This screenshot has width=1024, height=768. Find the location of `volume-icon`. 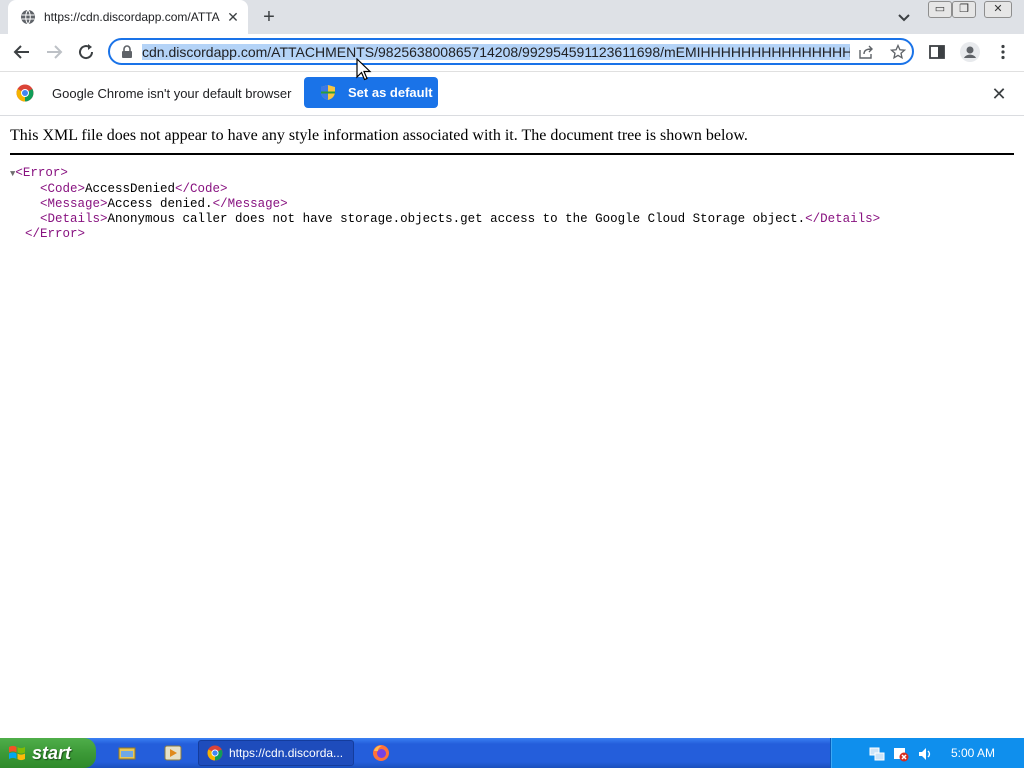

volume-icon is located at coordinates (925, 754).